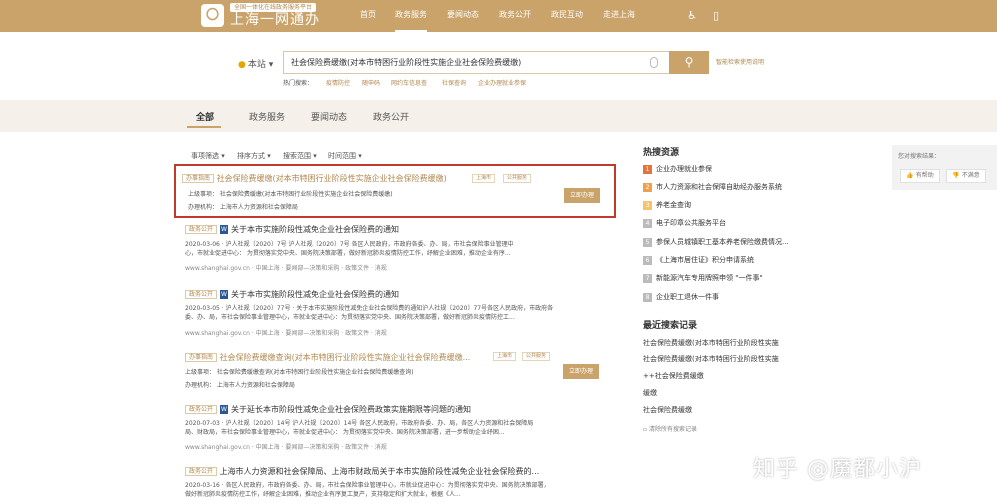  I want to click on hot-resource-item: 7 新能源汽车专用牌照申领 "一件事", so click(703, 278).